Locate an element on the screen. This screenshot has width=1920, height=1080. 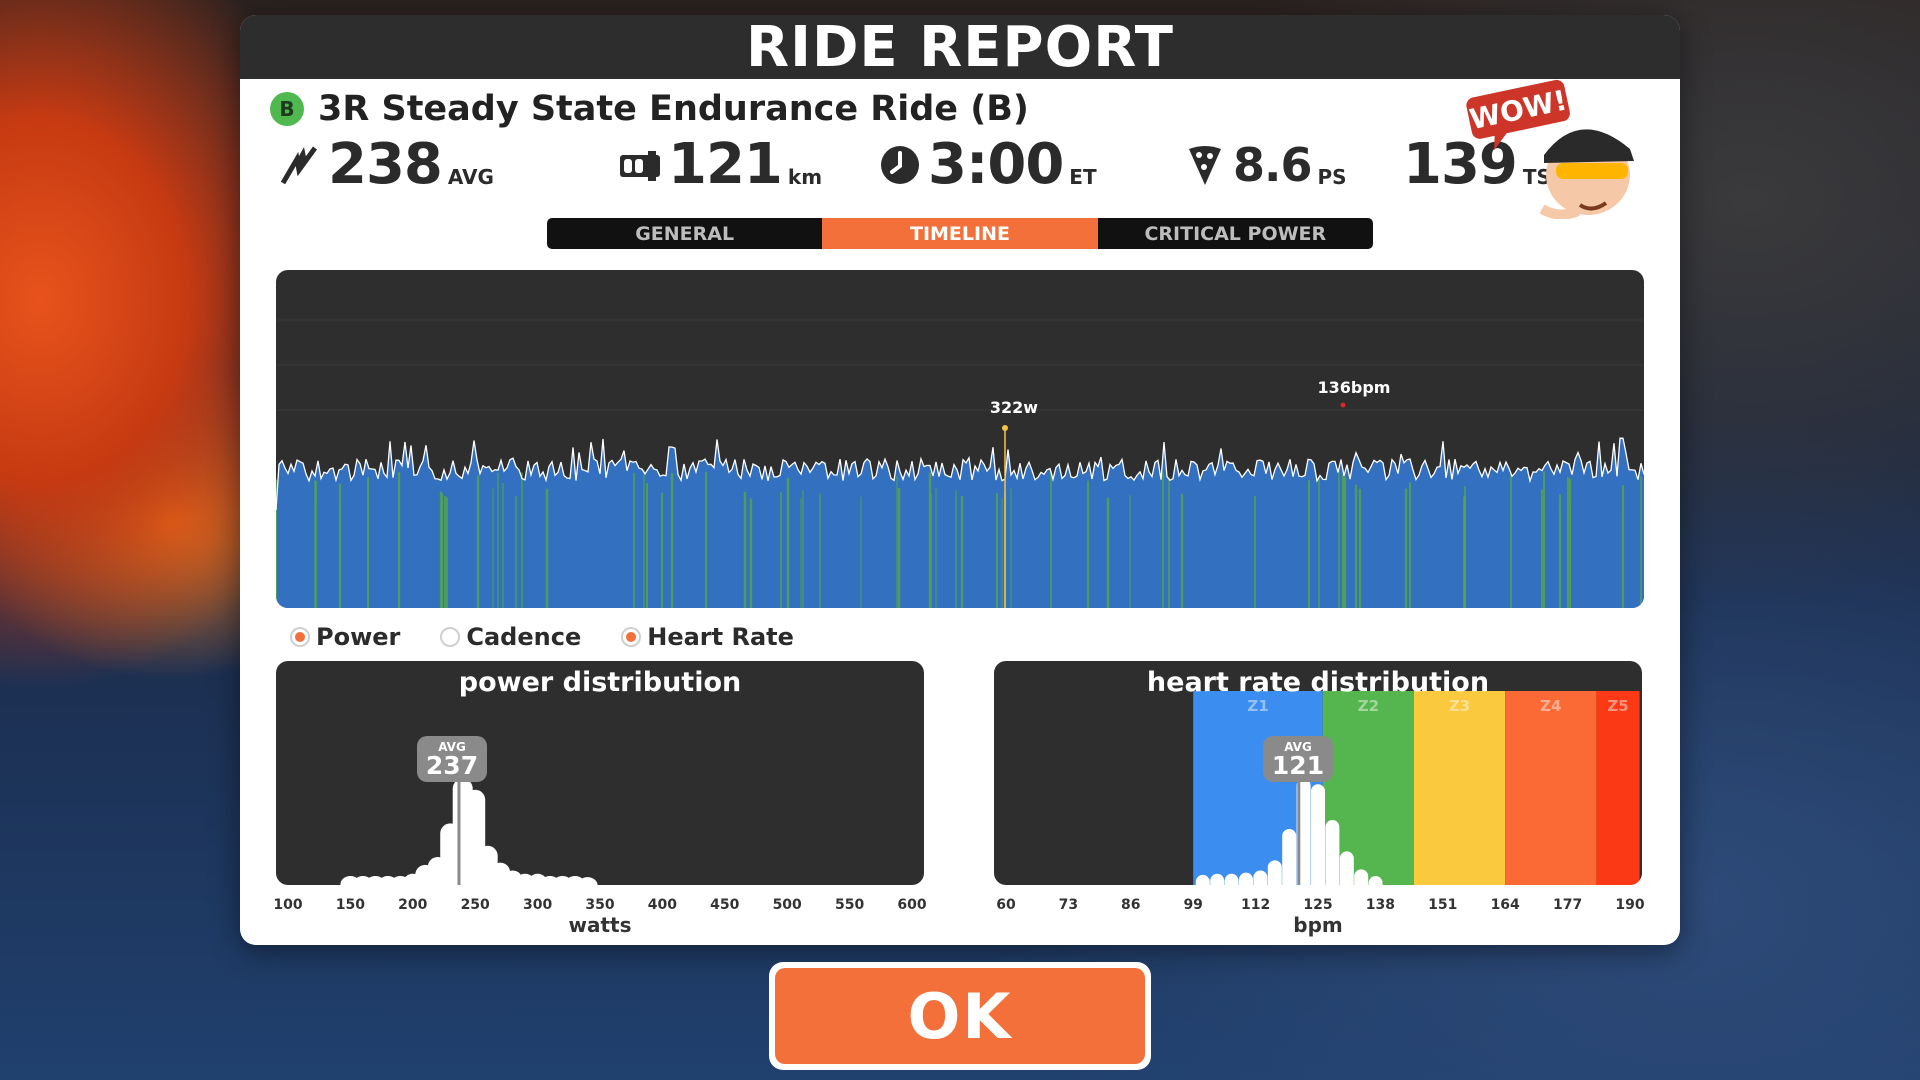
axis-tick-label: 300 is located at coordinates (537, 905).